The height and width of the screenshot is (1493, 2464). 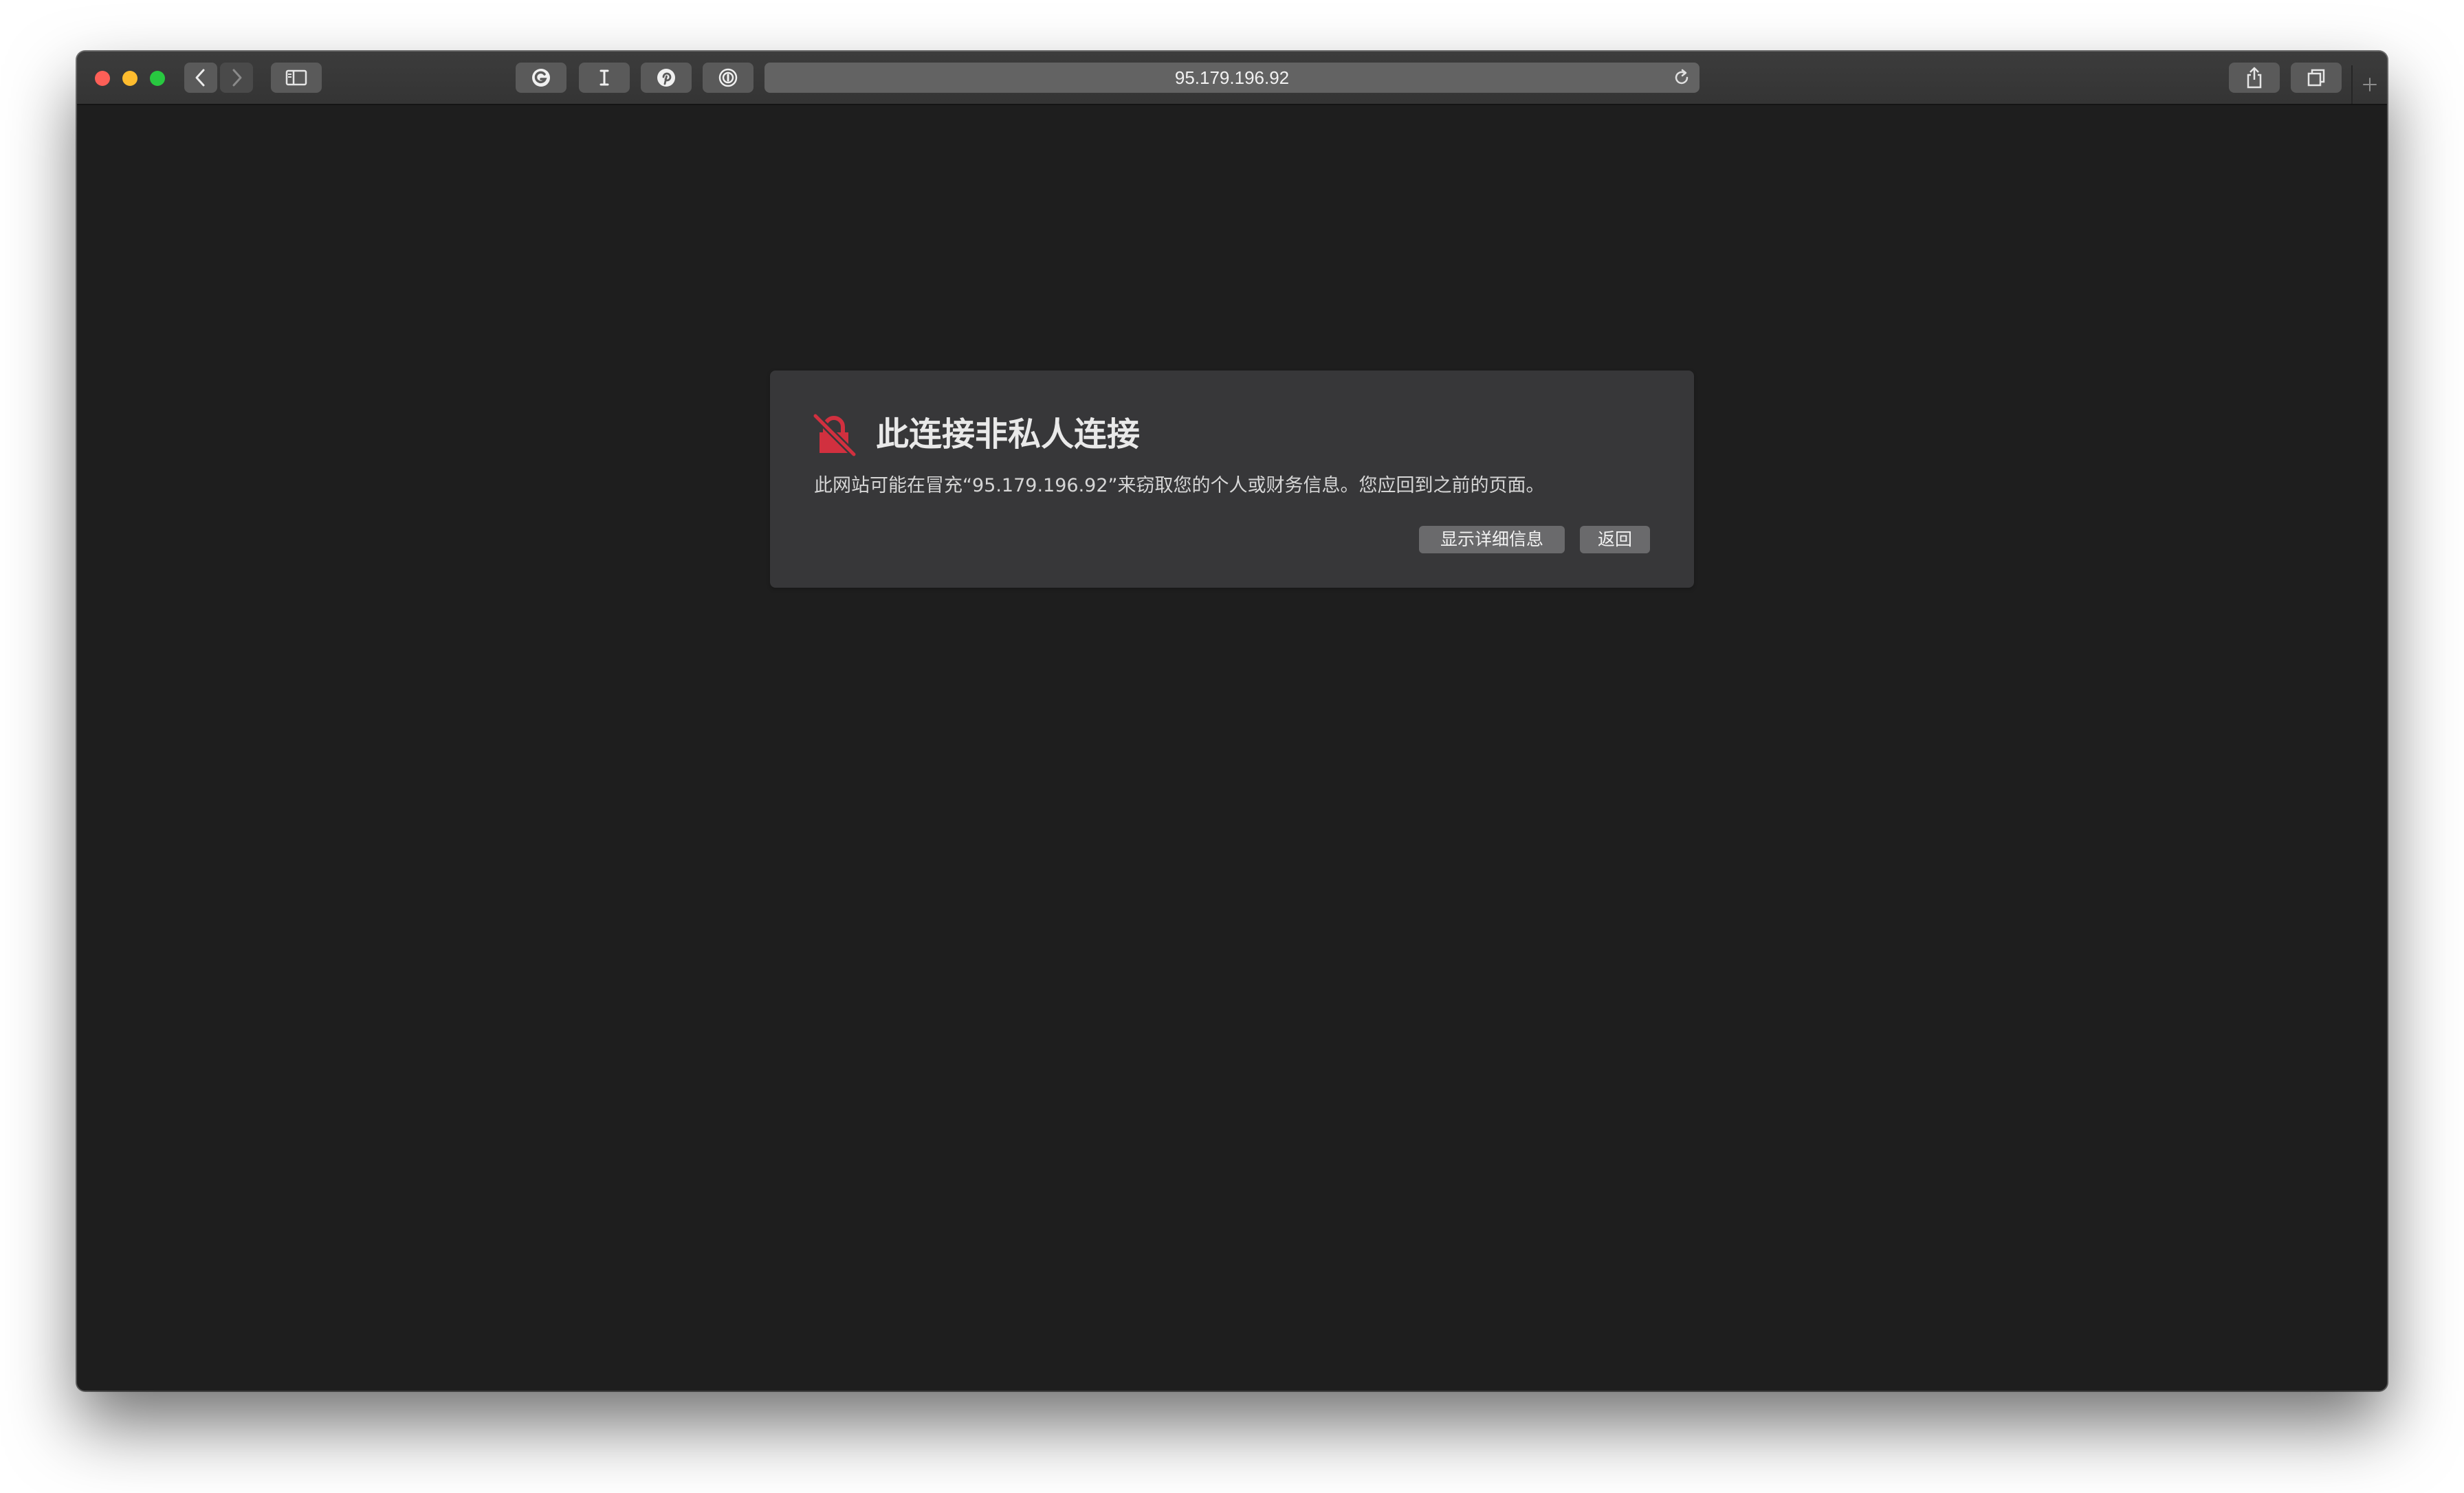 I want to click on share-button, so click(x=2254, y=78).